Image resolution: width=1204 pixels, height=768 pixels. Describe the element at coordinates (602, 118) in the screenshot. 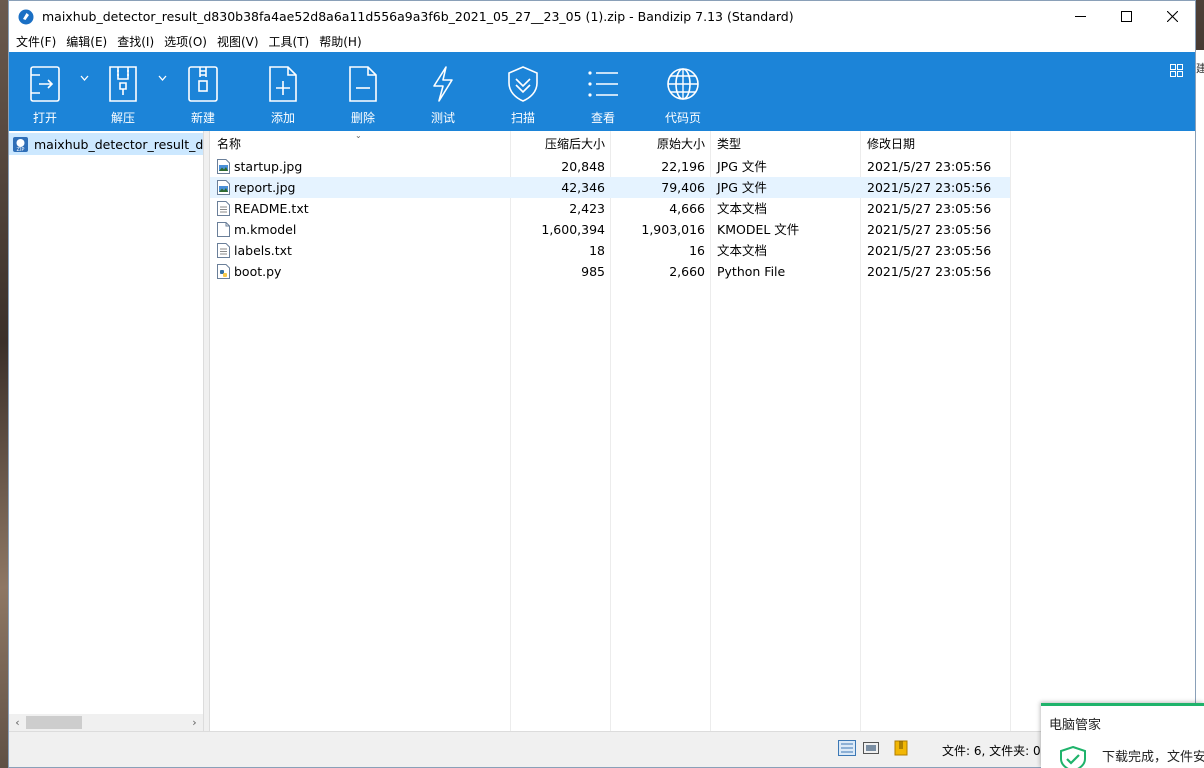

I see `view-label: 查看` at that location.